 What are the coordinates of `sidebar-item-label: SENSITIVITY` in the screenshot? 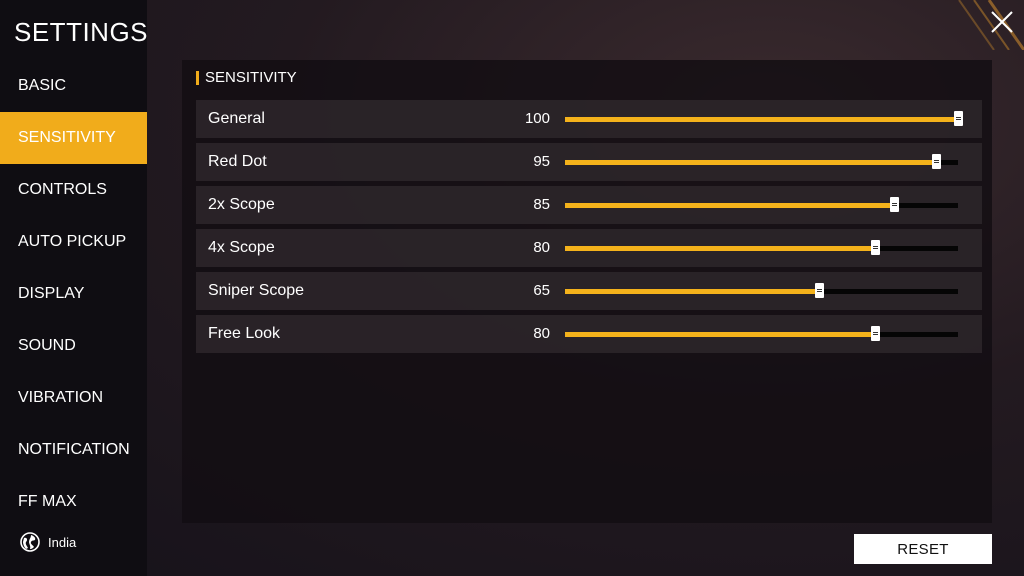 It's located at (67, 137).